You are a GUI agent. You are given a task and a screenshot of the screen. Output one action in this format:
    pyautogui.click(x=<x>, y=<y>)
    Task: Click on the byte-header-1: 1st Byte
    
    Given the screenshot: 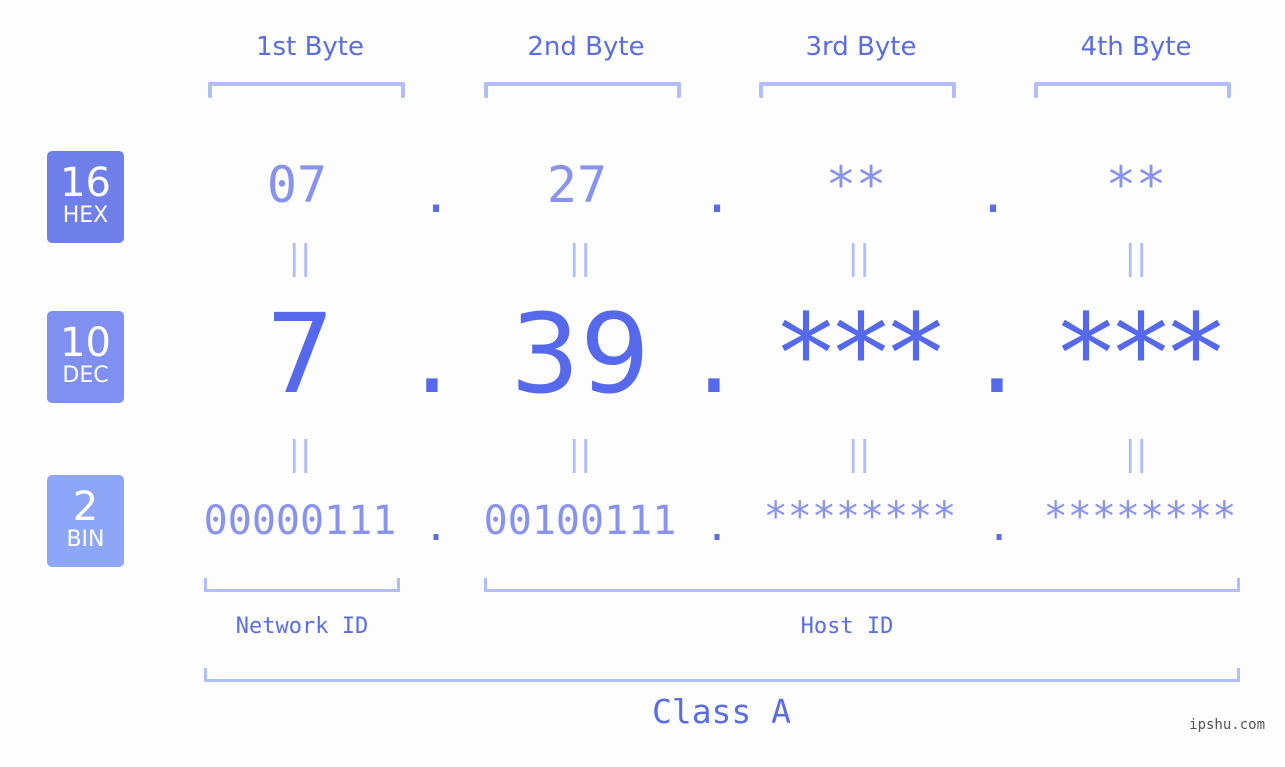 What is the action you would take?
    pyautogui.click(x=310, y=47)
    